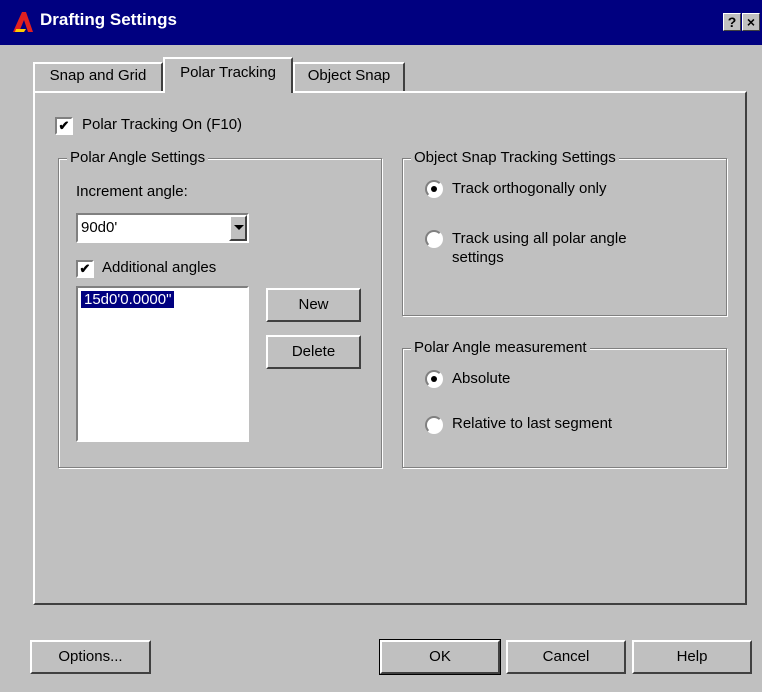  I want to click on group-title: Polar Angle Settings, so click(138, 157).